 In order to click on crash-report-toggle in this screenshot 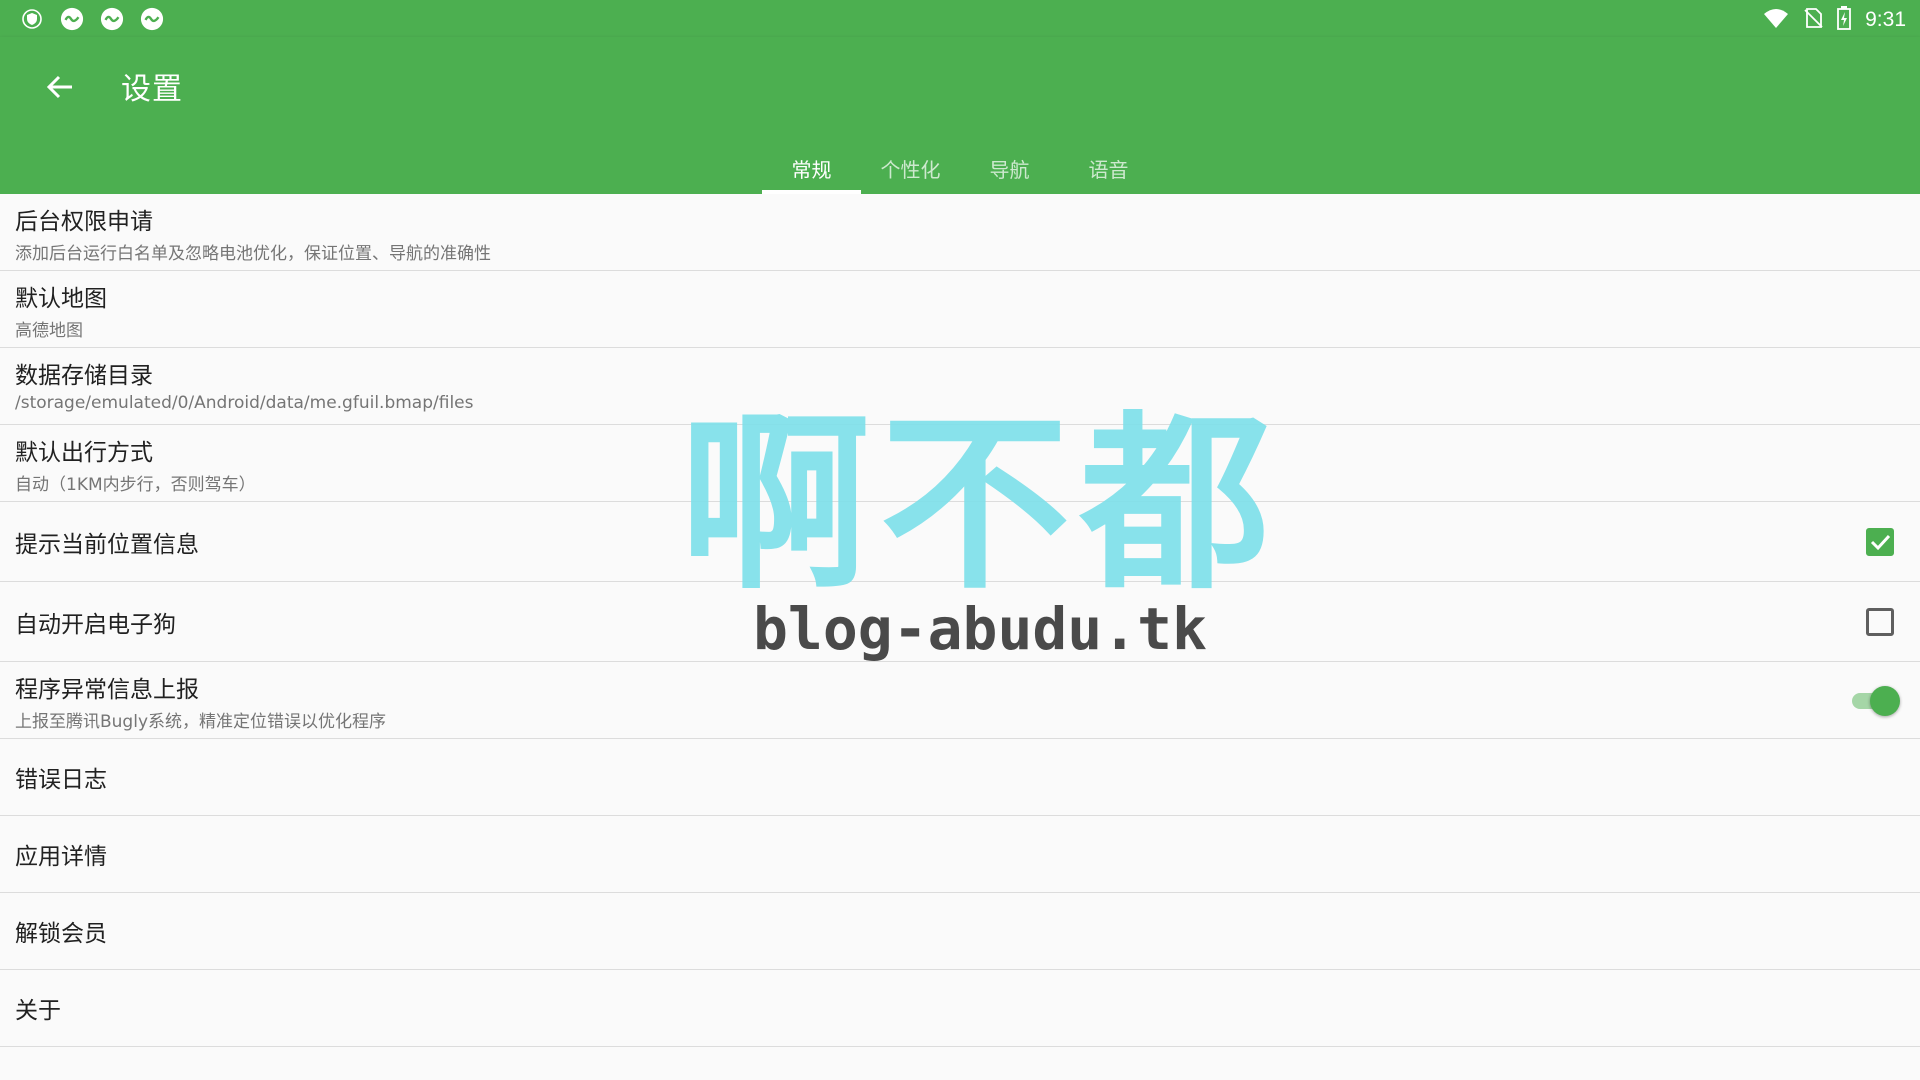, I will do `click(1874, 700)`.